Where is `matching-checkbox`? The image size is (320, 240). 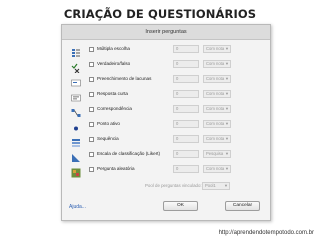 matching-checkbox is located at coordinates (91, 109).